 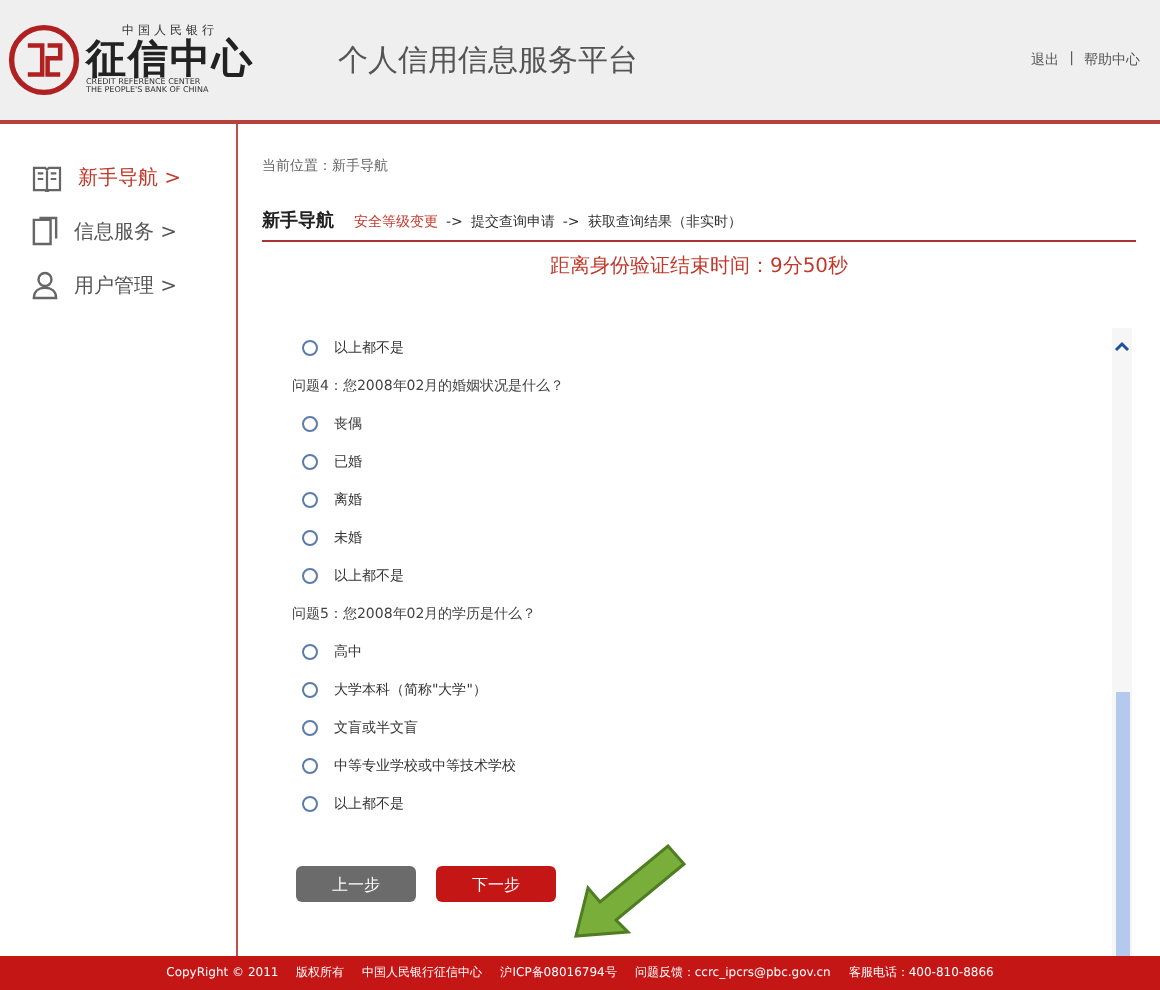 What do you see at coordinates (356, 884) in the screenshot?
I see `step-button: 上一步` at bounding box center [356, 884].